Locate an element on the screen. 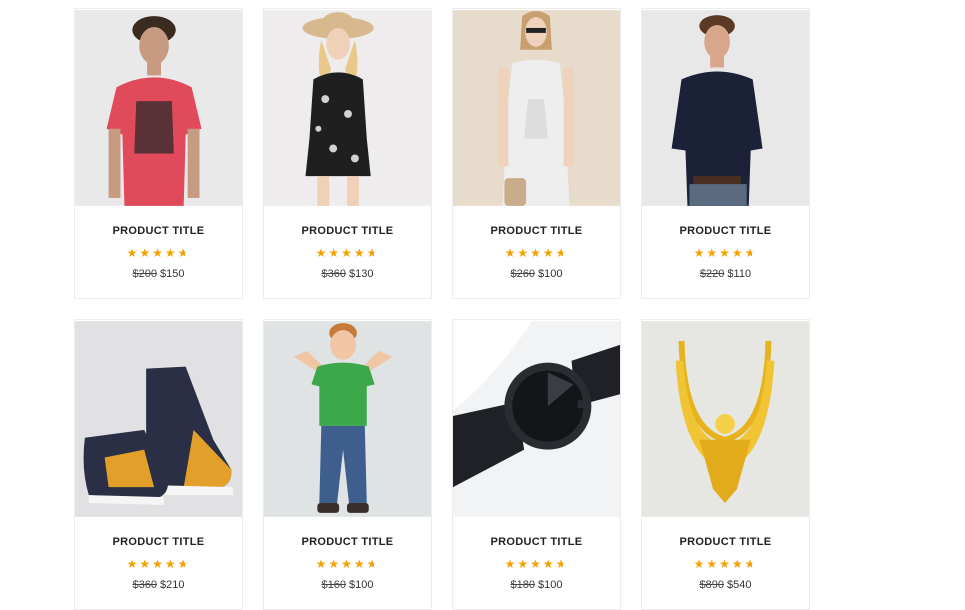 The height and width of the screenshot is (610, 965). price: $260 $100 is located at coordinates (536, 274).